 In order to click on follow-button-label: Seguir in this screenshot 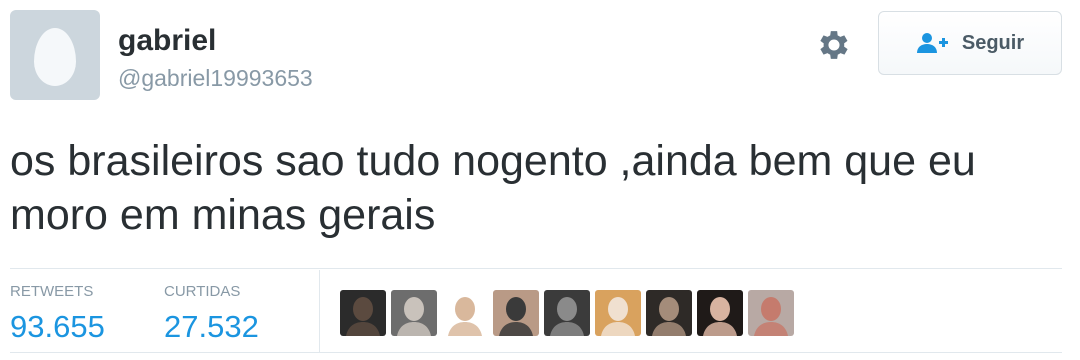, I will do `click(993, 42)`.